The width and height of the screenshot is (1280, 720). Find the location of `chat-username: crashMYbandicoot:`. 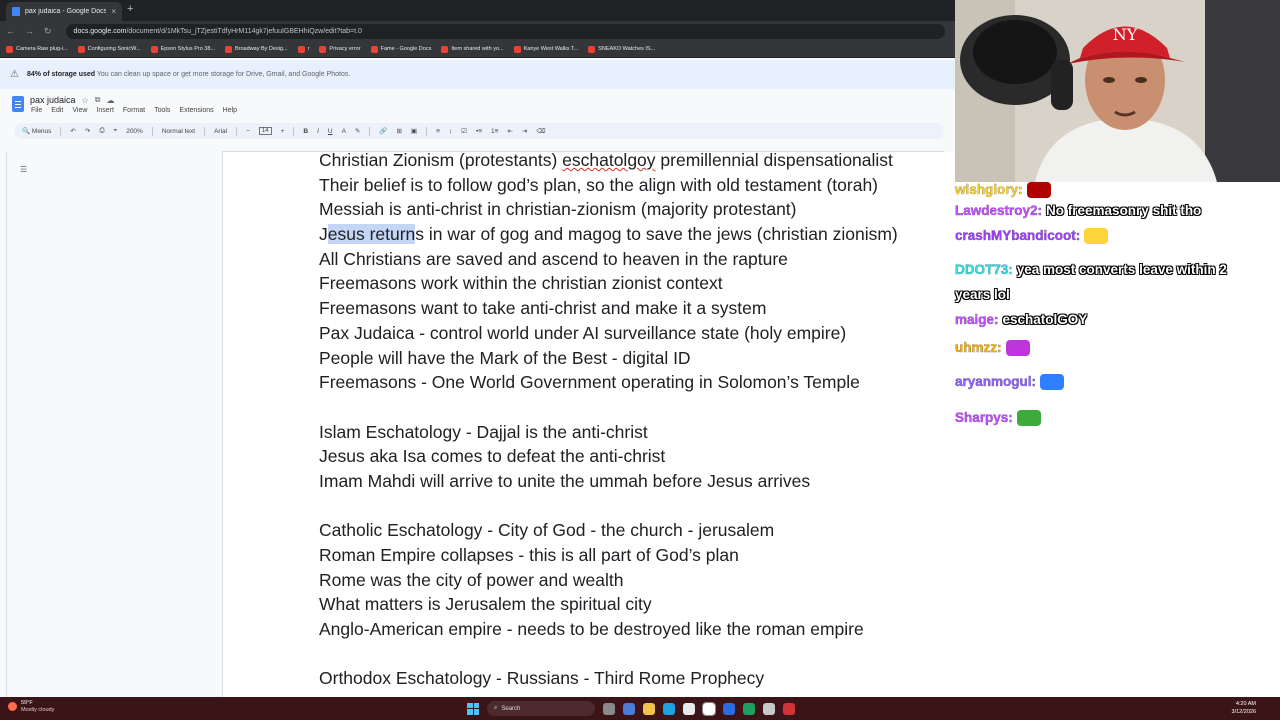

chat-username: crashMYbandicoot: is located at coordinates (1018, 235).